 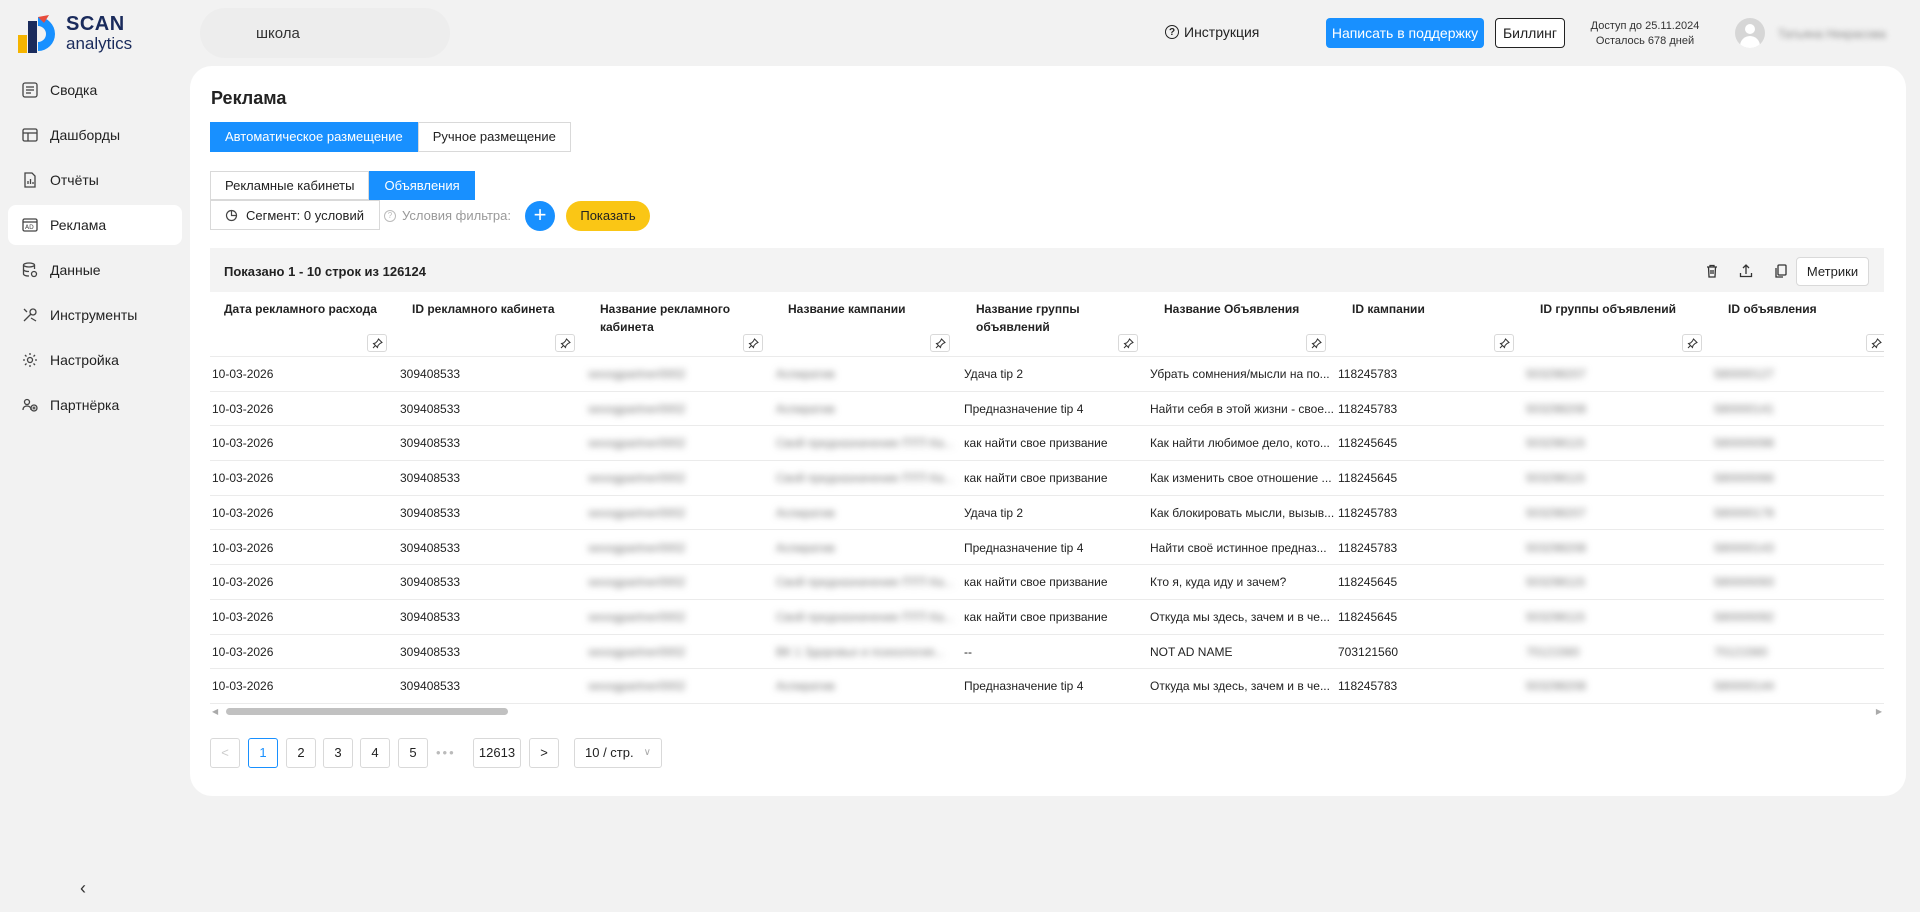 What do you see at coordinates (1405, 33) in the screenshot?
I see `support-button: Написать в поддержку` at bounding box center [1405, 33].